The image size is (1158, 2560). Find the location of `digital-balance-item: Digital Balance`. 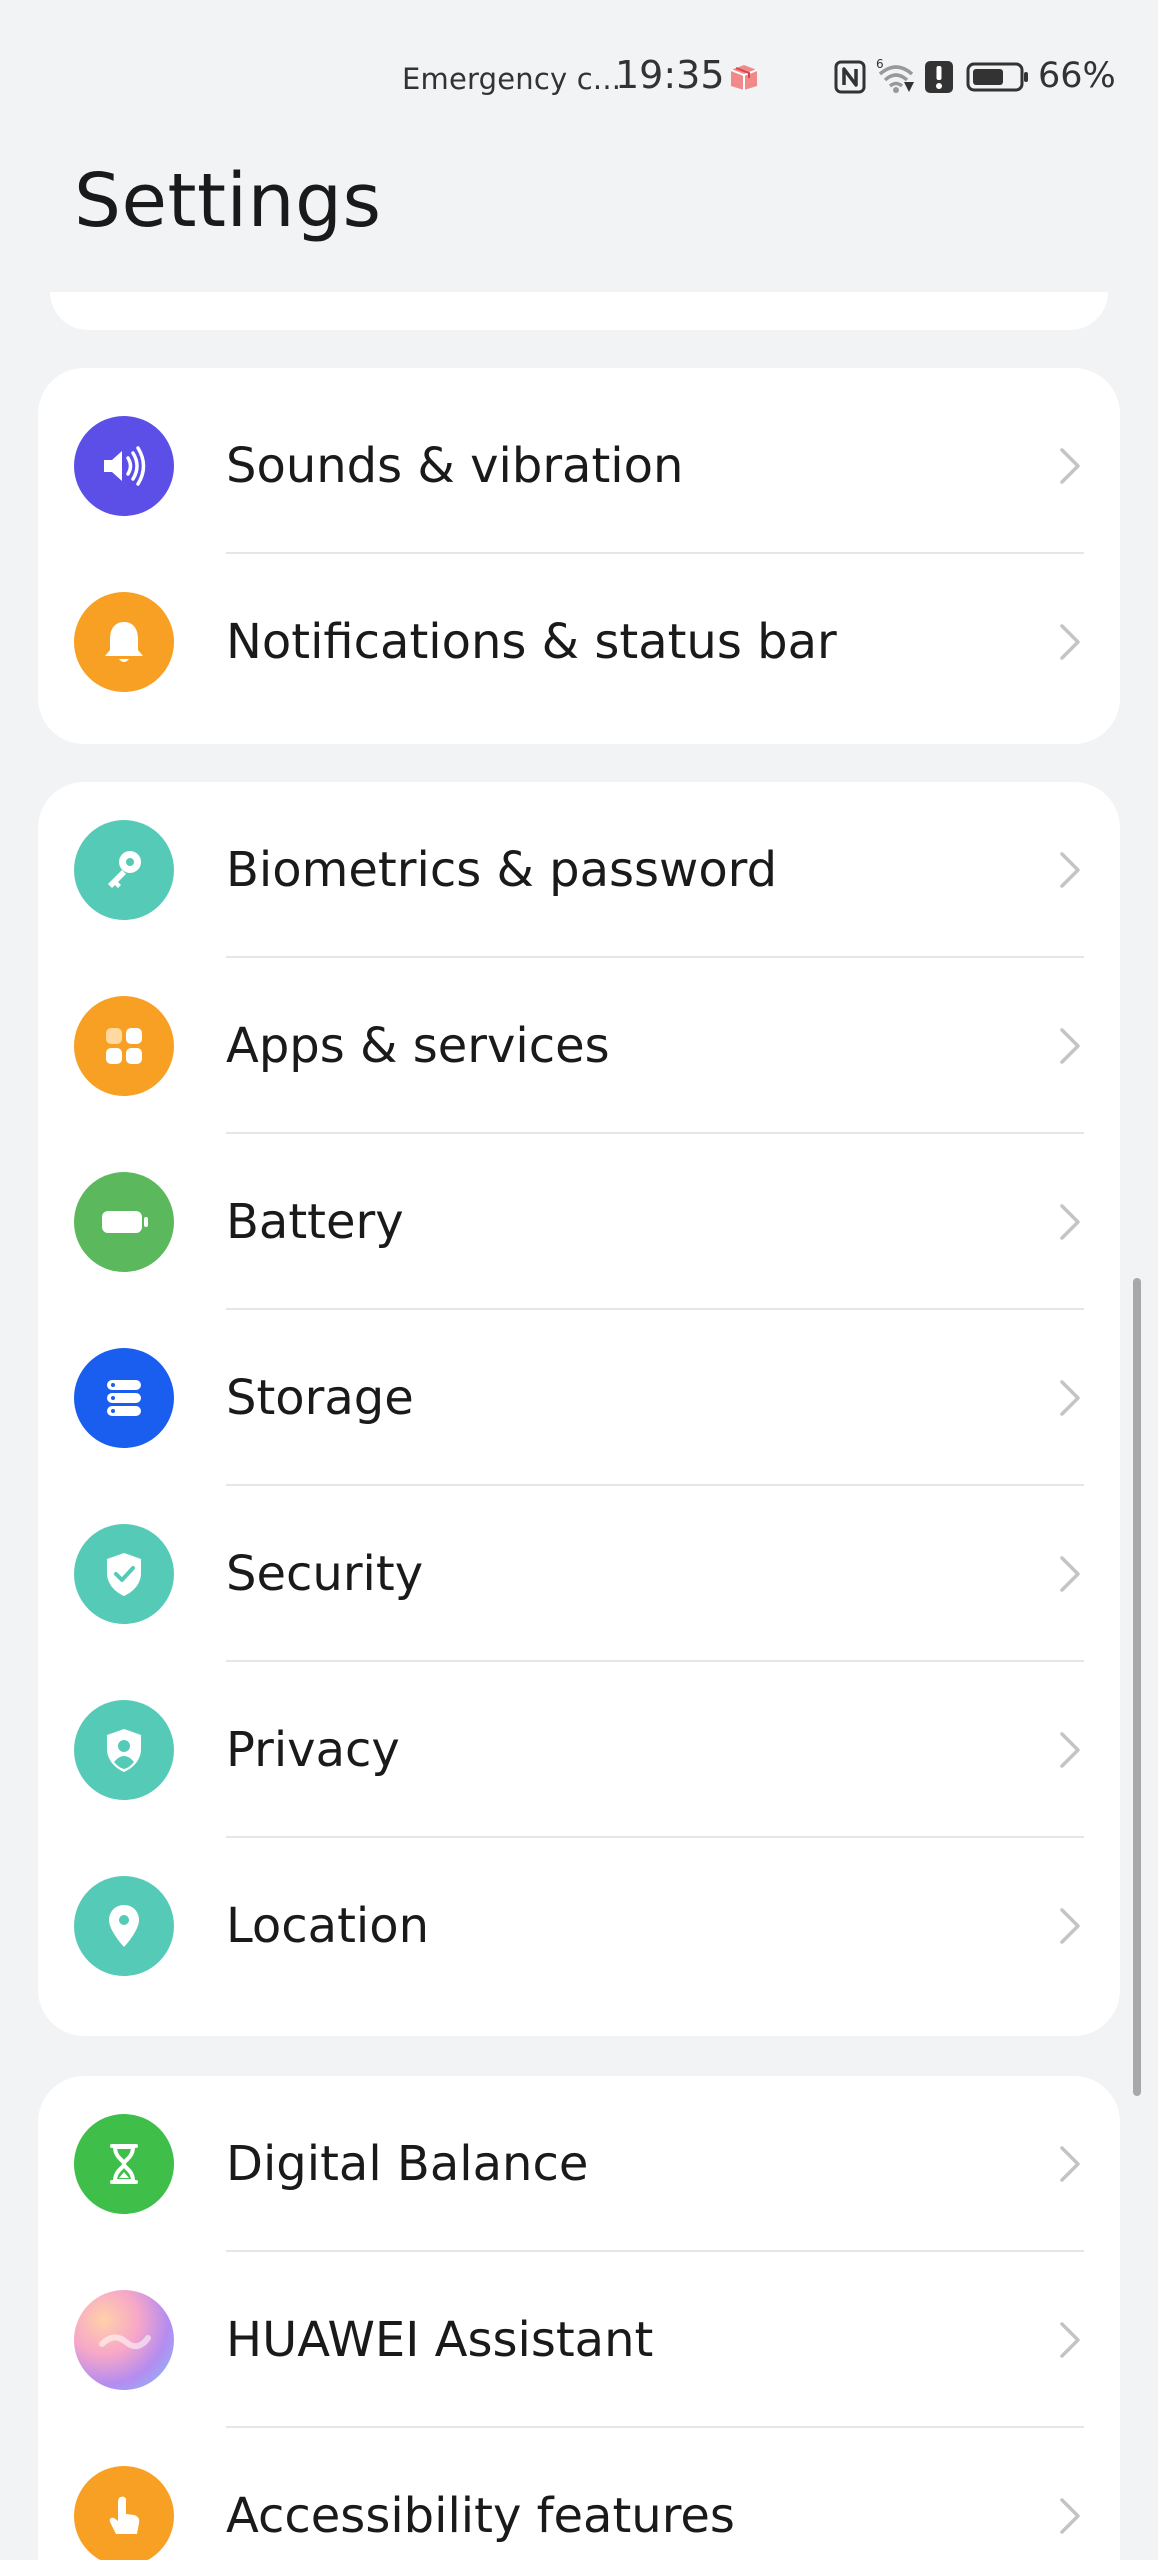

digital-balance-item: Digital Balance is located at coordinates (579, 2164).